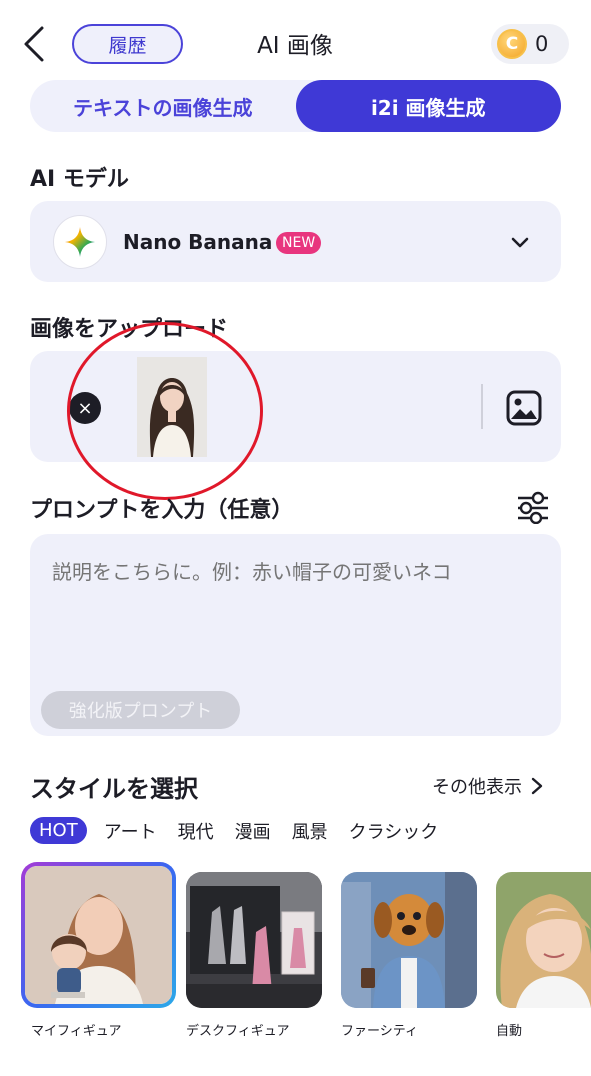  I want to click on chevron-right-icon, so click(537, 786).